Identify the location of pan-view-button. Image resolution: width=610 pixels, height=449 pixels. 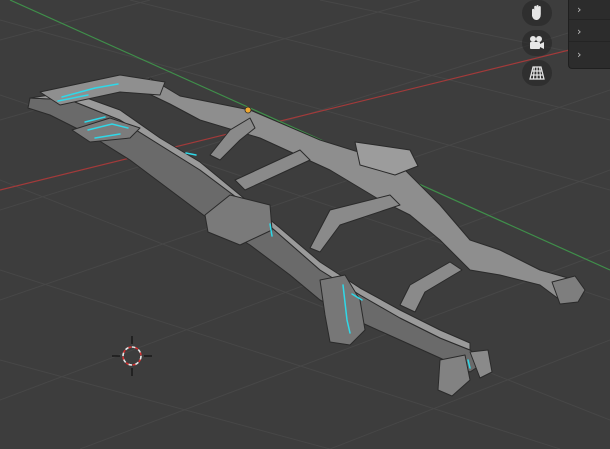
(537, 13).